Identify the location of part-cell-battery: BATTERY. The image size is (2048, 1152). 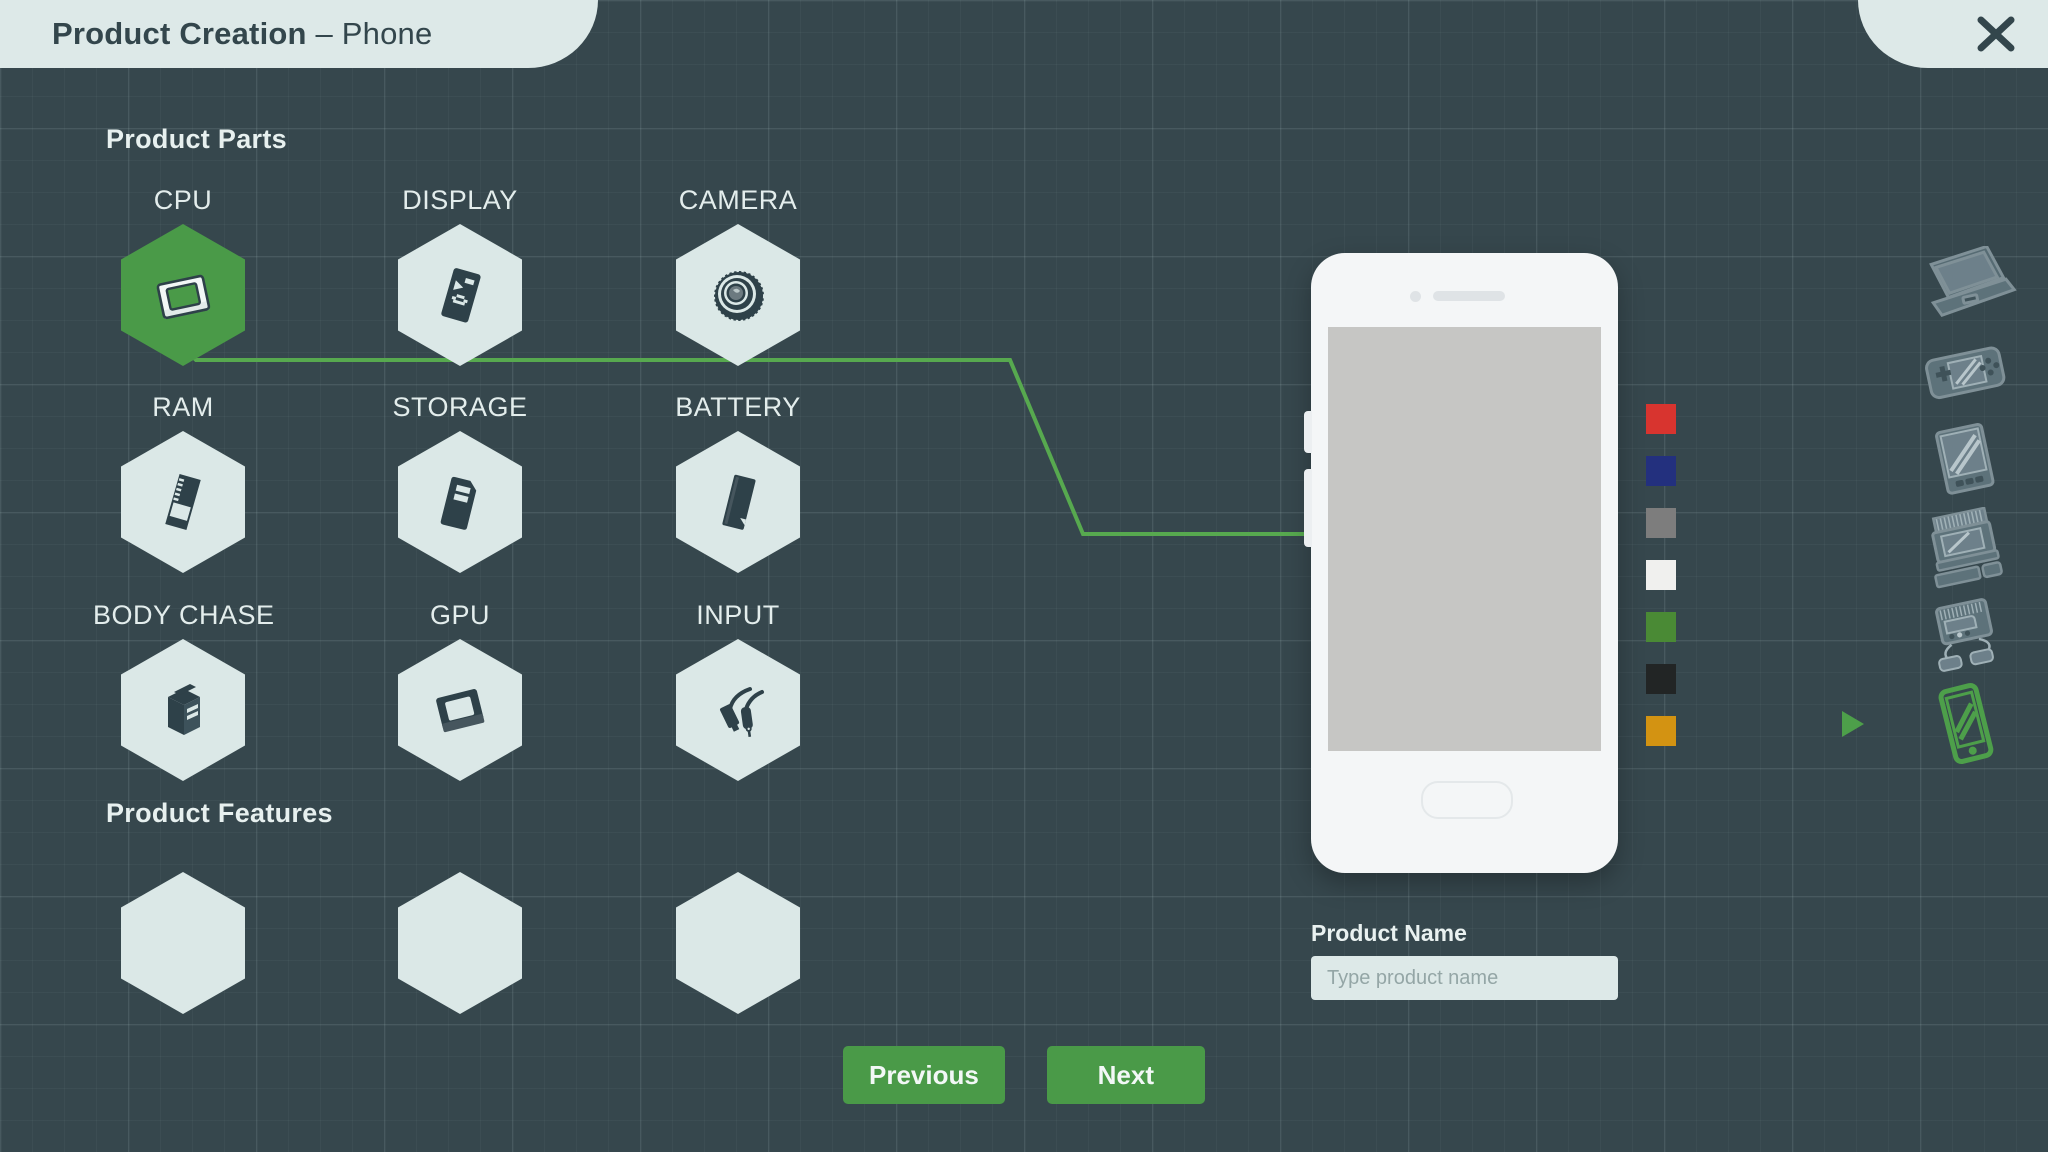
(738, 482).